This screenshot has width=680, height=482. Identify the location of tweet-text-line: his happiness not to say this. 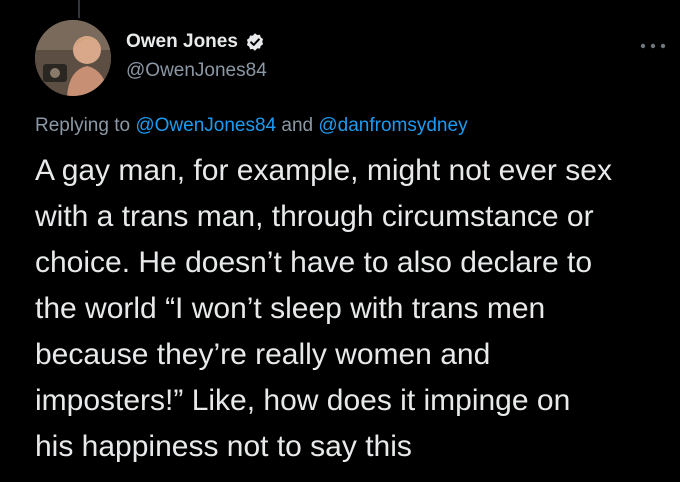
(223, 446).